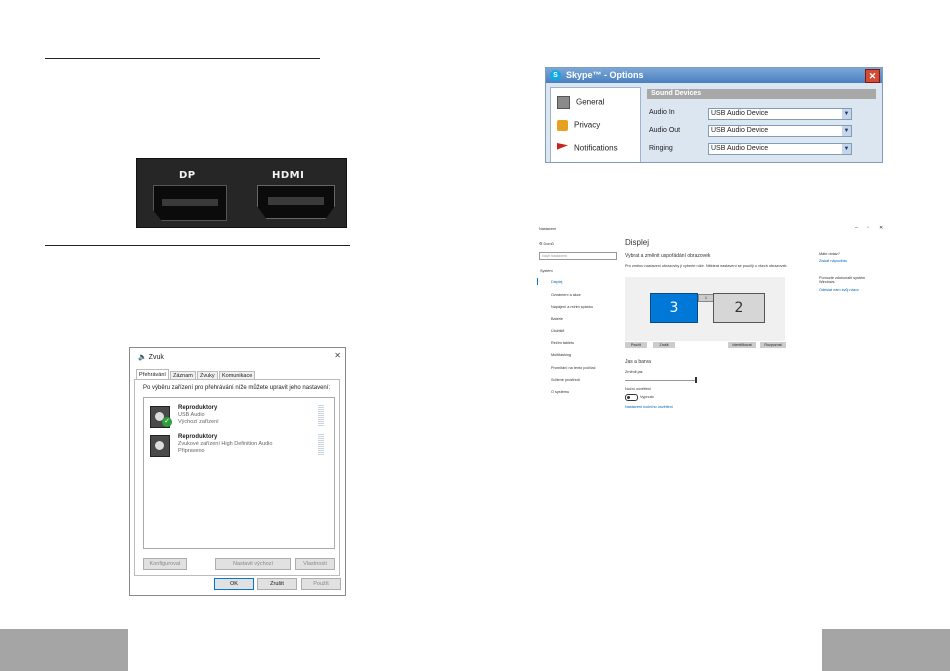  I want to click on brightness-slider, so click(661, 380).